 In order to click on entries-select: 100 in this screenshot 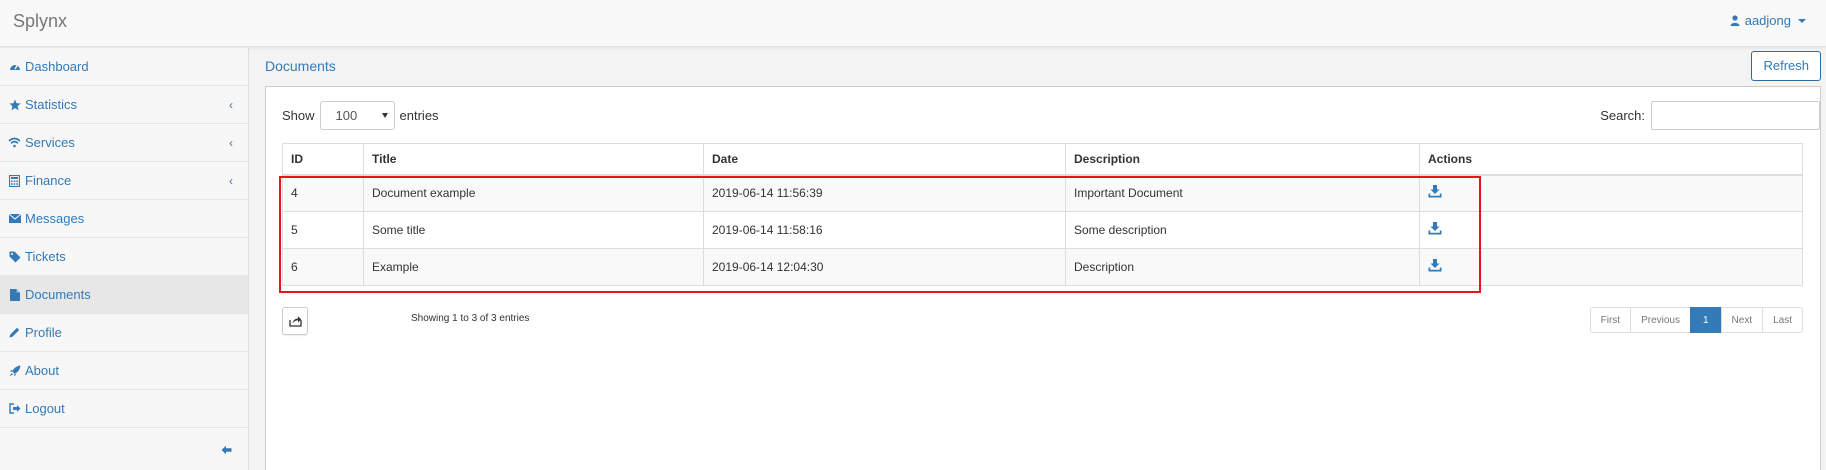, I will do `click(357, 115)`.